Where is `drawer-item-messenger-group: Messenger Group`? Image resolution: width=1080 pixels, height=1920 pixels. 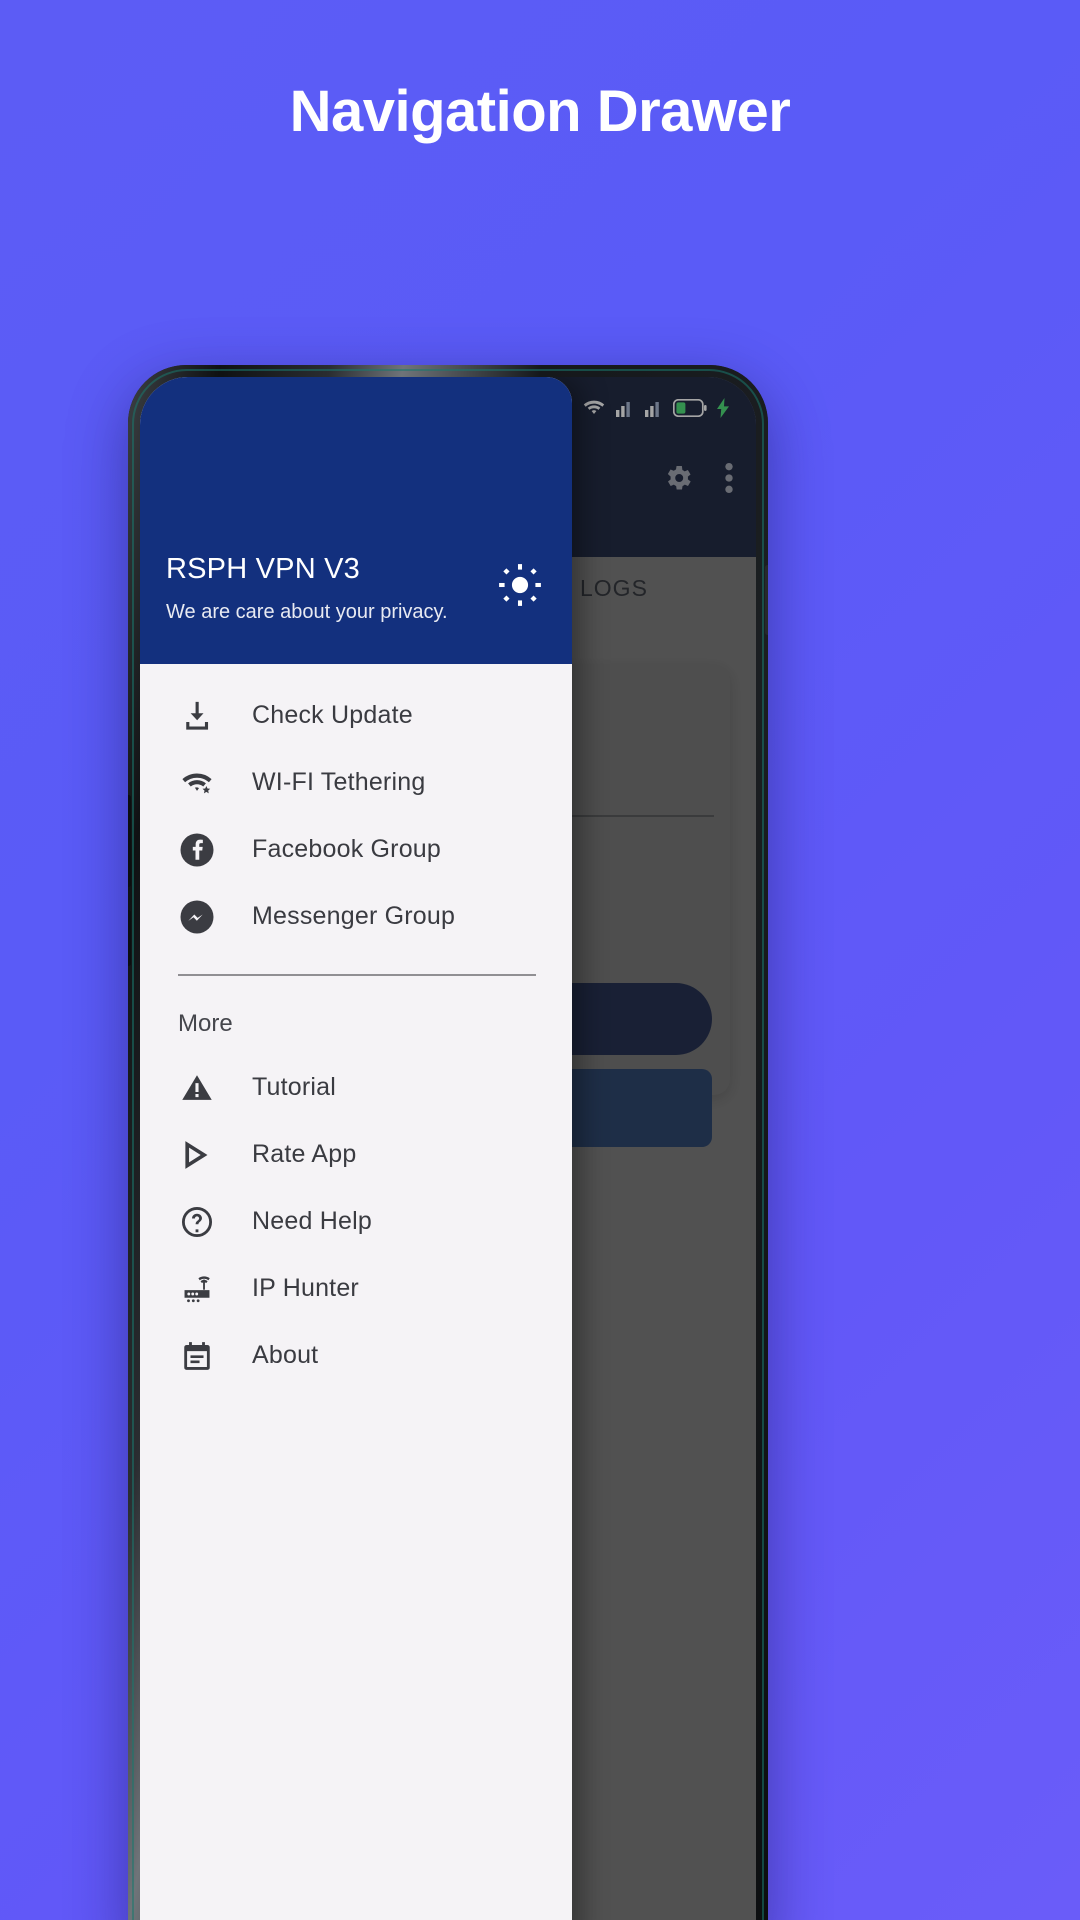 drawer-item-messenger-group: Messenger Group is located at coordinates (356, 916).